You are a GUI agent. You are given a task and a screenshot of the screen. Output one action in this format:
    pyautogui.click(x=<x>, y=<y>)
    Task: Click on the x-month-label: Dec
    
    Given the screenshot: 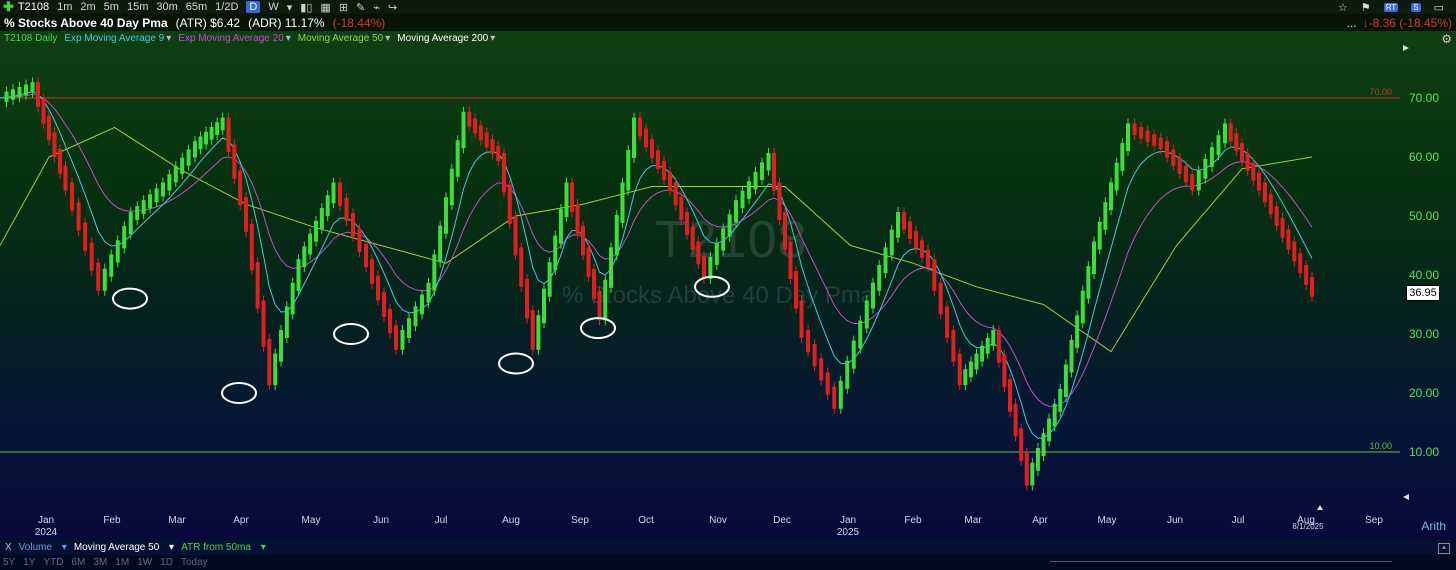 What is the action you would take?
    pyautogui.click(x=782, y=520)
    